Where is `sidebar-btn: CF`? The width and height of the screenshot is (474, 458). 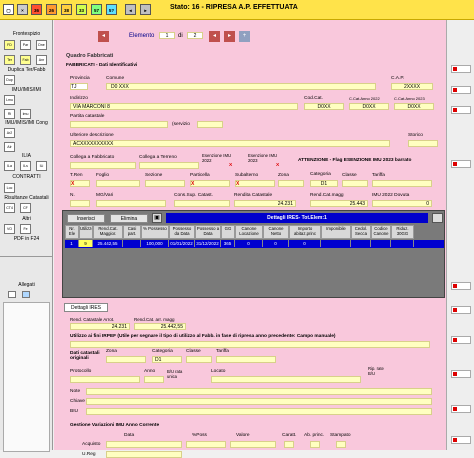 sidebar-btn: CF is located at coordinates (25, 208).